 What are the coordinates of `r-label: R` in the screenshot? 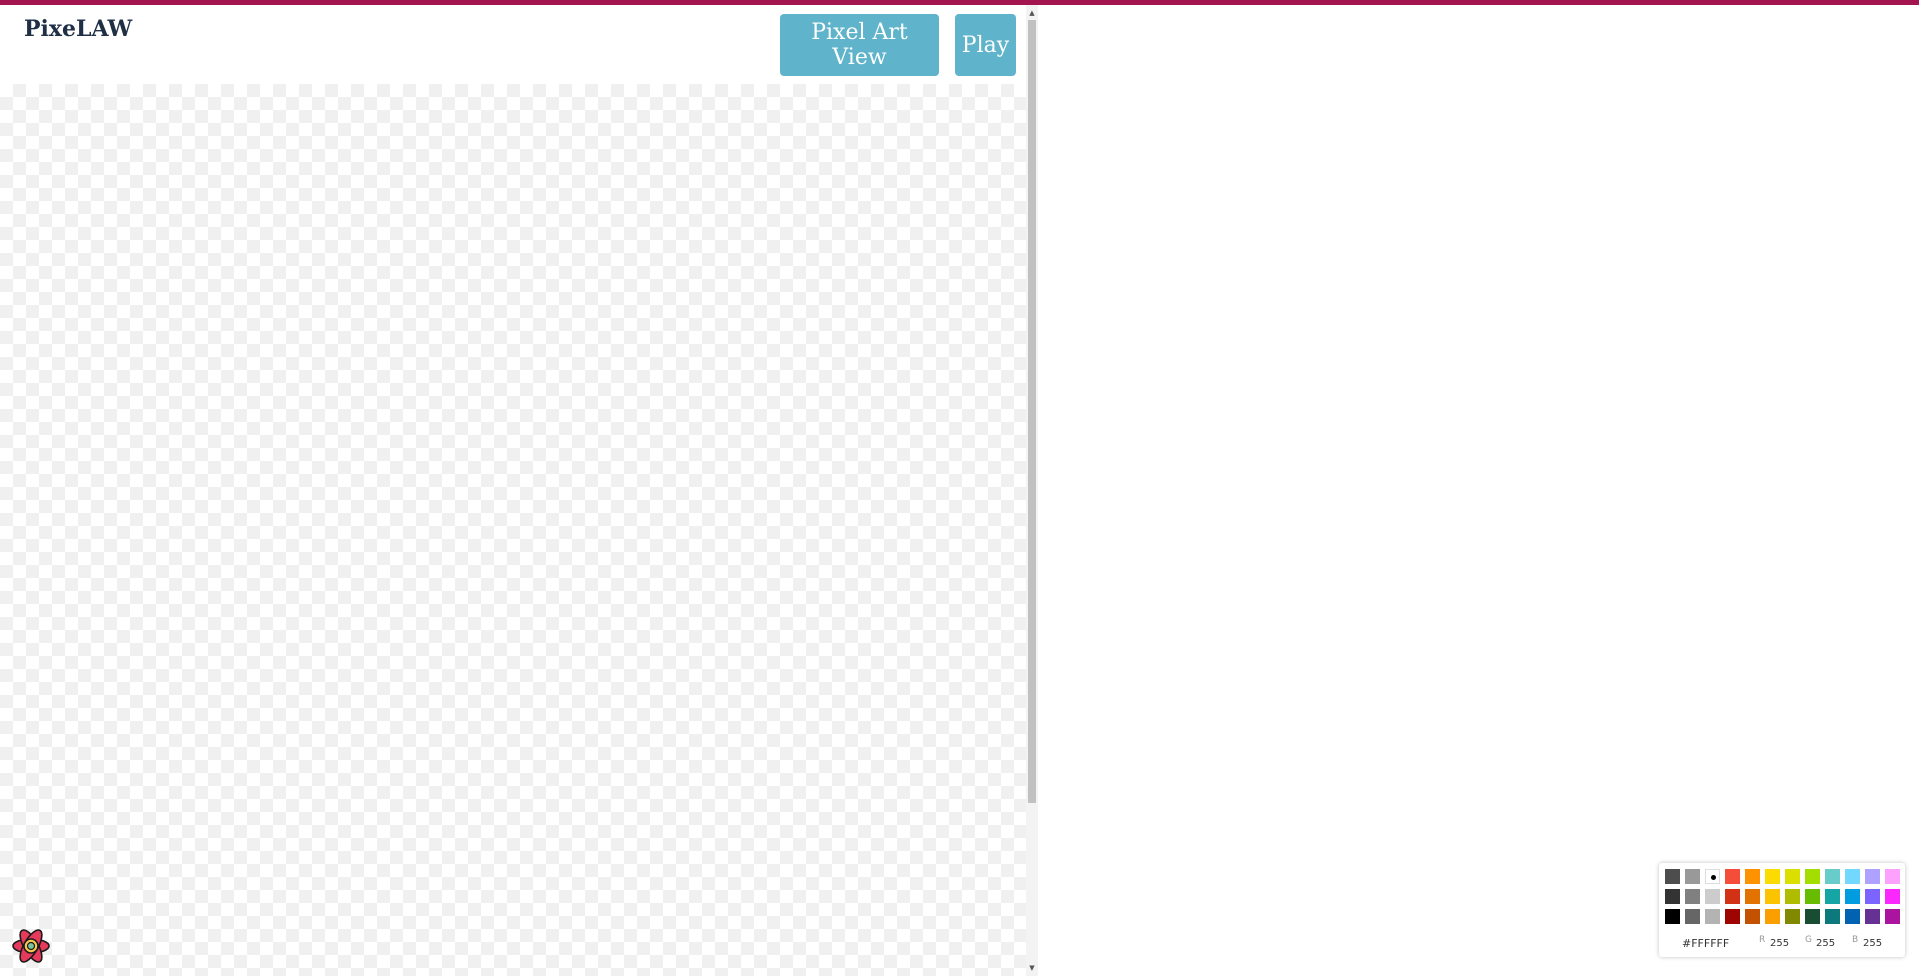 It's located at (1762, 940).